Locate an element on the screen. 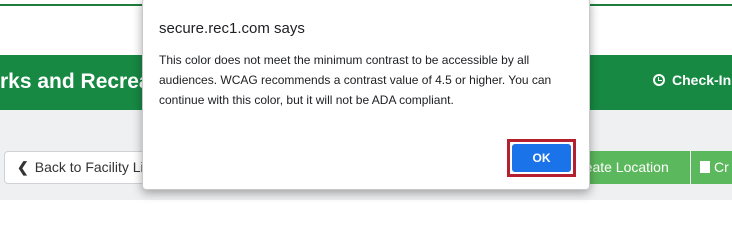  create-location-button: reate Location is located at coordinates (634, 167).